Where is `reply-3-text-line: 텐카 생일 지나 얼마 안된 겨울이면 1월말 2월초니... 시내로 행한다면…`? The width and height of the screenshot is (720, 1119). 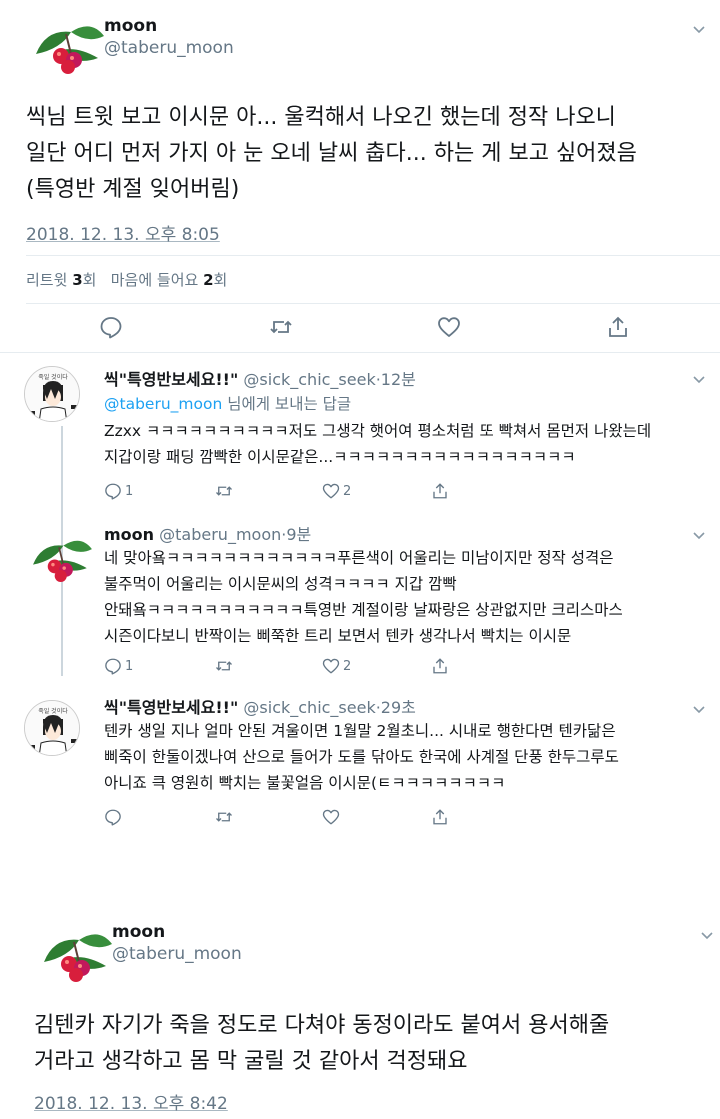 reply-3-text-line: 텐카 생일 지나 얼마 안된 겨울이면 1월말 2월초니... 시내로 행한다면… is located at coordinates (360, 731).